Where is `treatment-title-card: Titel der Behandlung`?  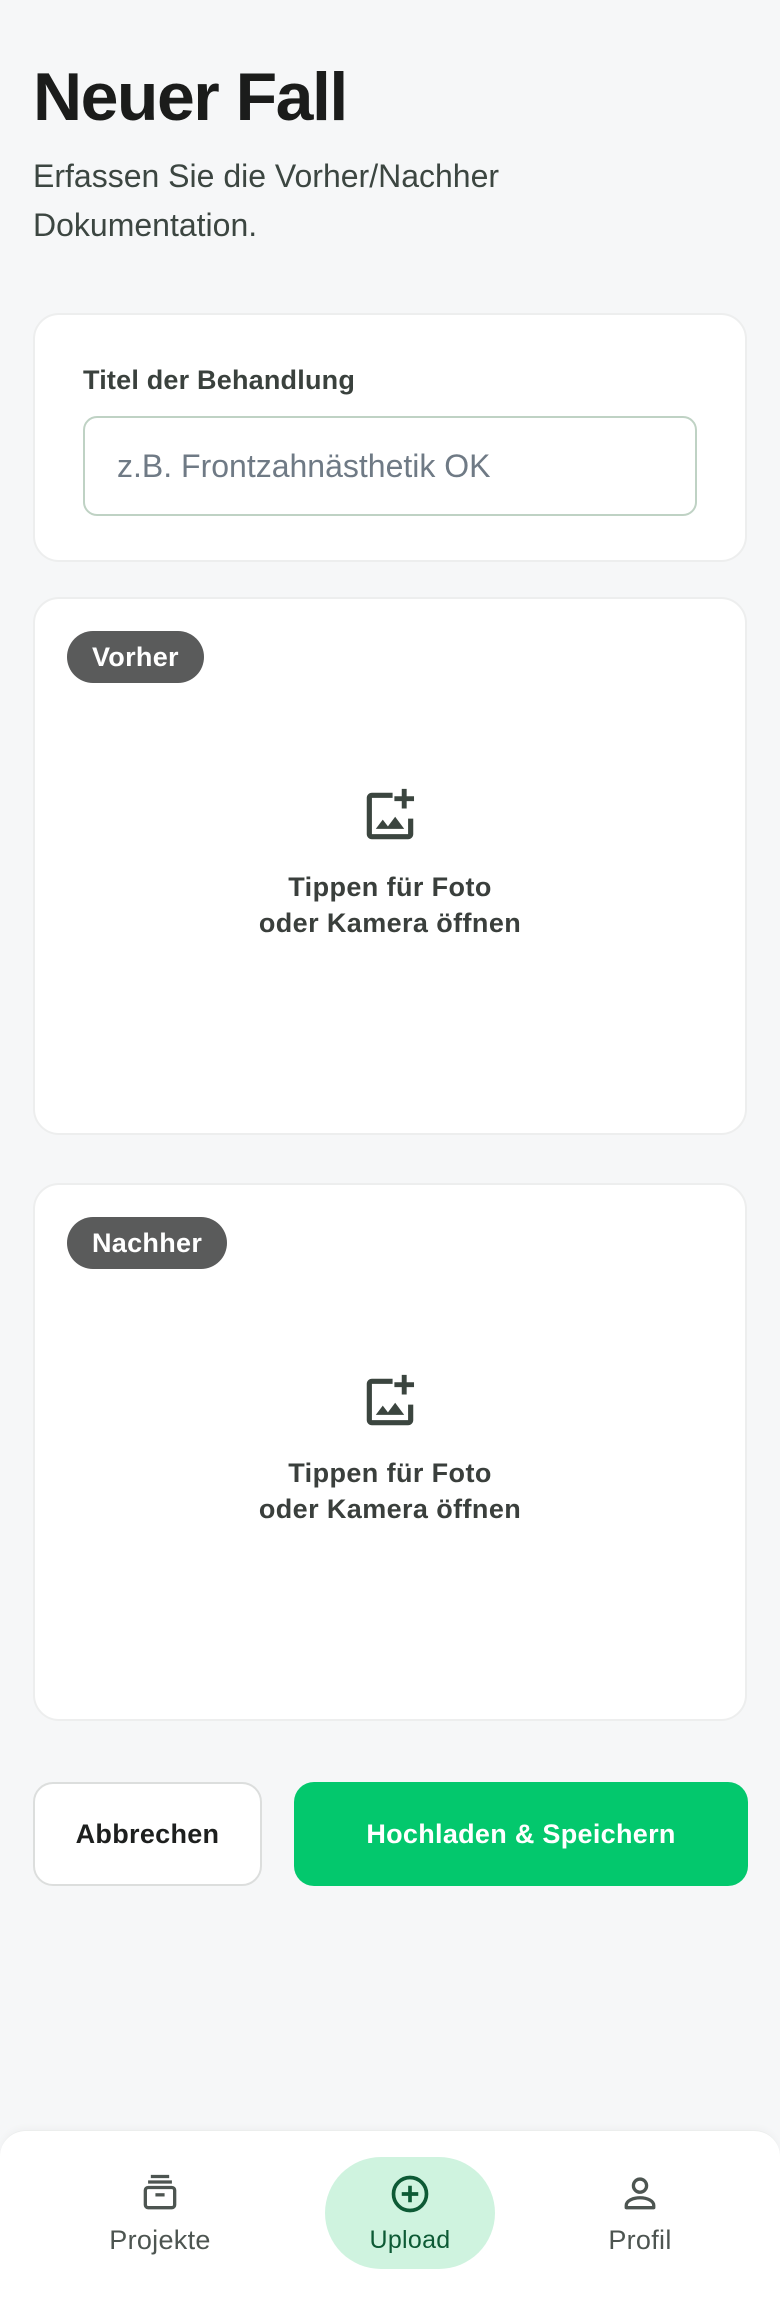 treatment-title-card: Titel der Behandlung is located at coordinates (390, 437).